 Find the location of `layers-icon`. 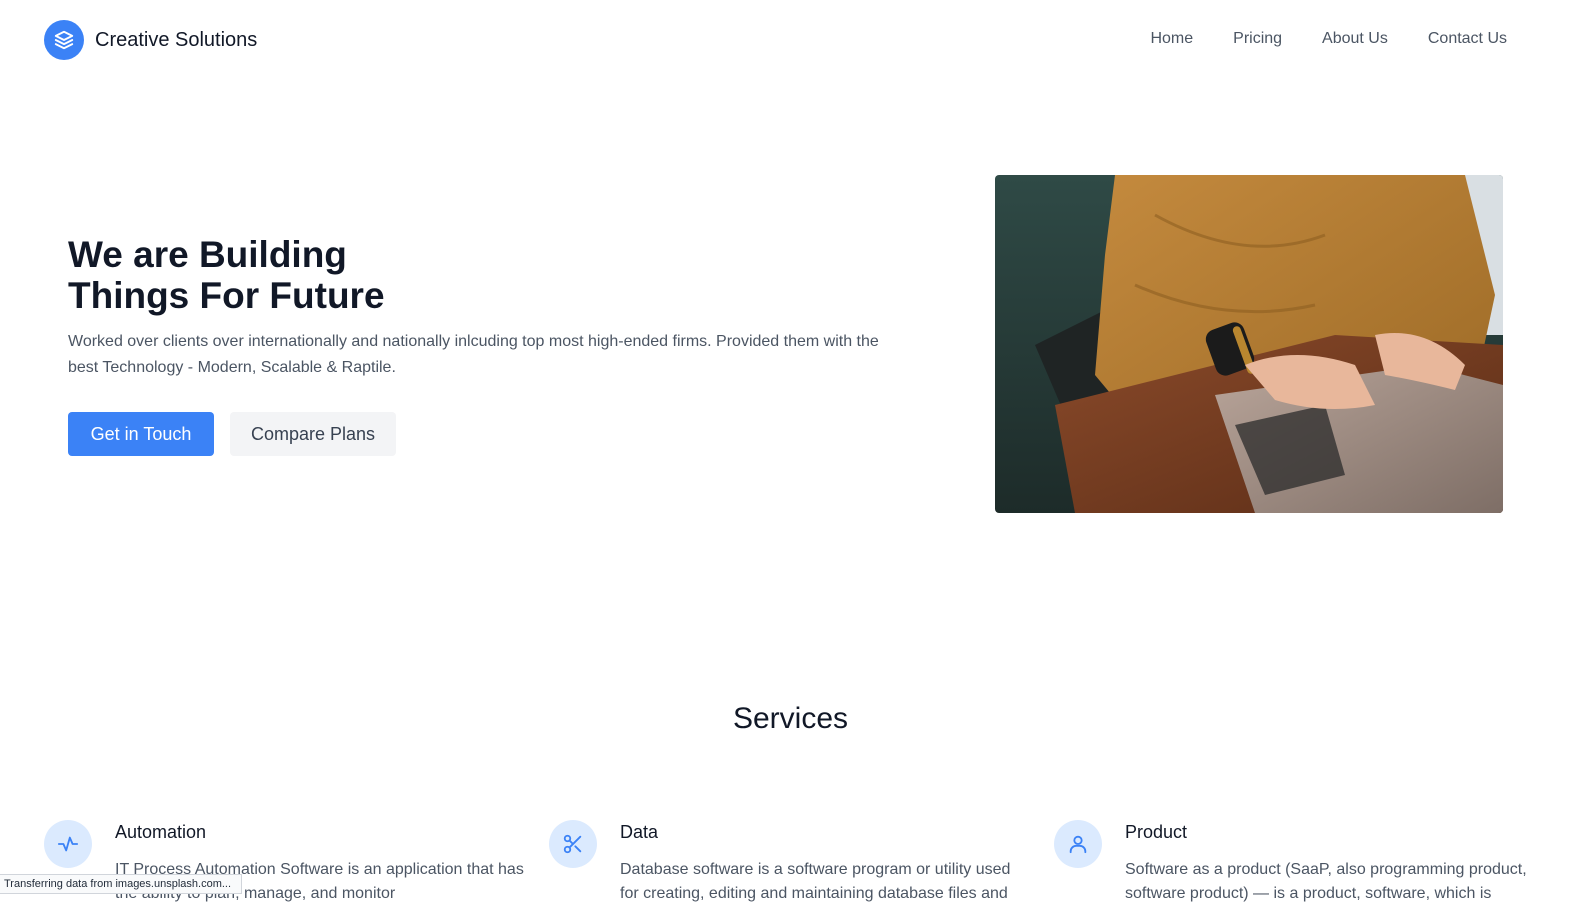

layers-icon is located at coordinates (64, 40).